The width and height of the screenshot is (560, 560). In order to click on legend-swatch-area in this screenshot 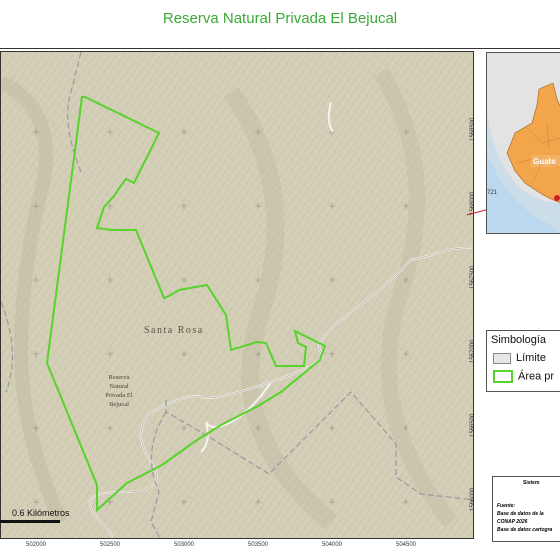, I will do `click(503, 376)`.